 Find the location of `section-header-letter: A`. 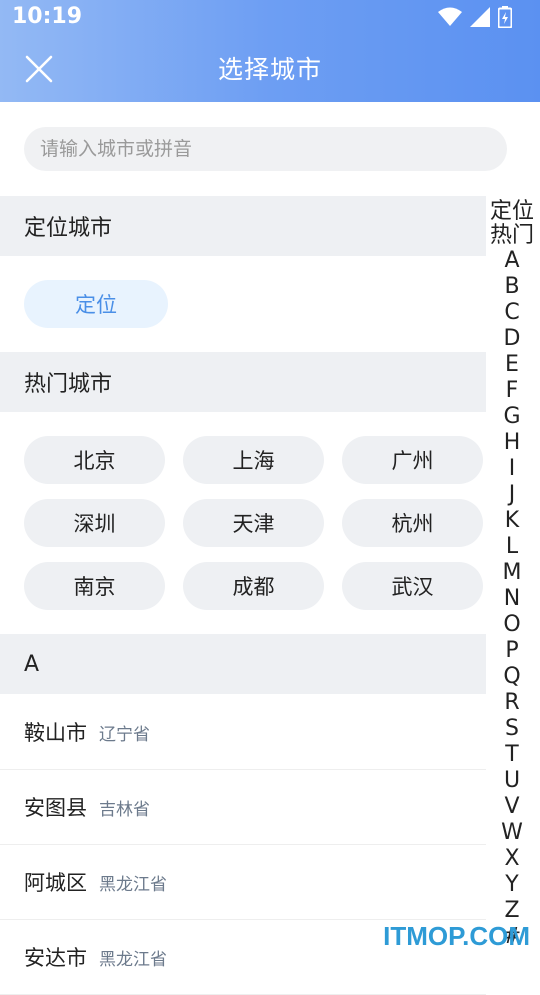

section-header-letter: A is located at coordinates (243, 664).